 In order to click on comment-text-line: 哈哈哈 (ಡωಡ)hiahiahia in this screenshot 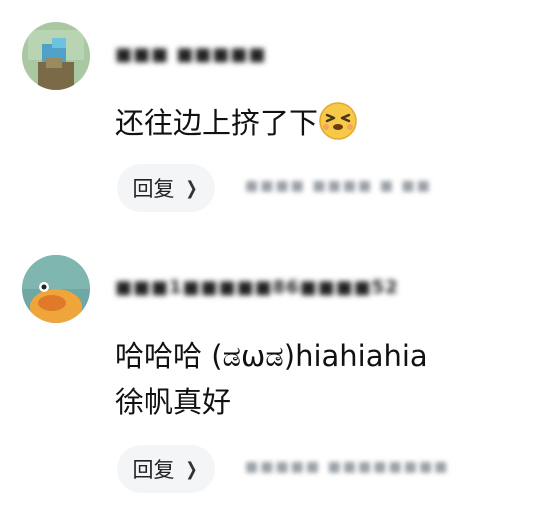, I will do `click(271, 356)`.